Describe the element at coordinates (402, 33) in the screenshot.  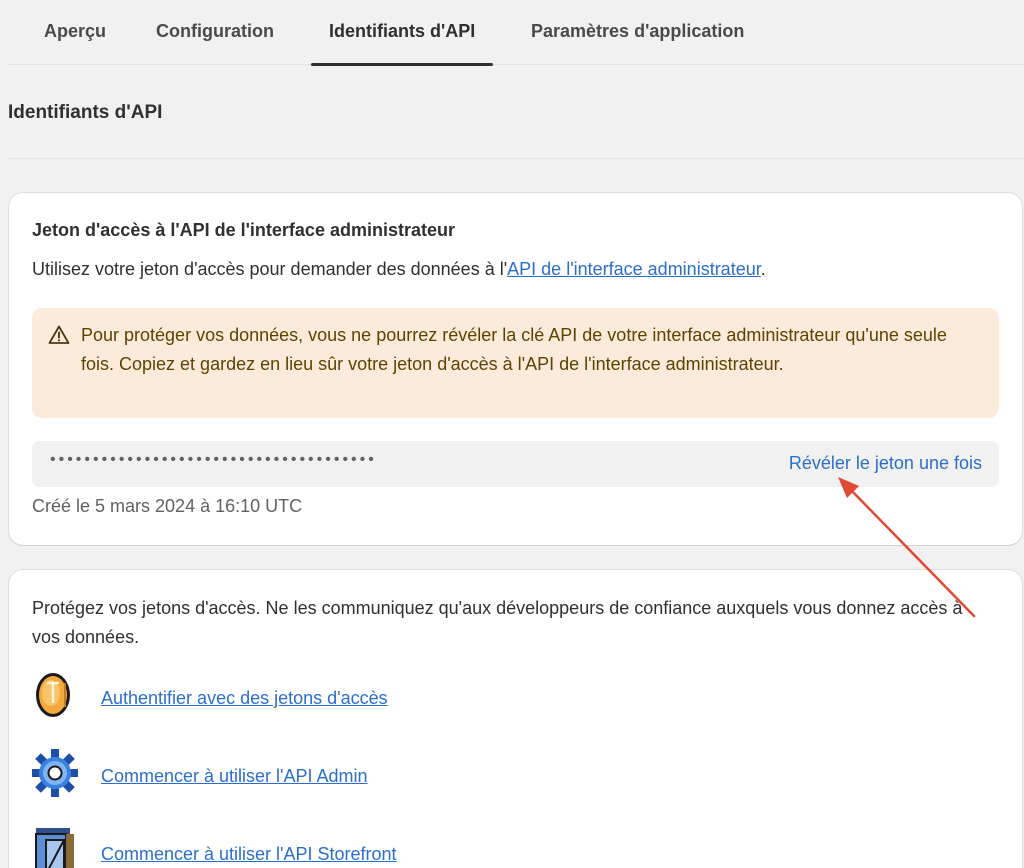
I see `tab-api-credentials: Identifiants d'API` at that location.